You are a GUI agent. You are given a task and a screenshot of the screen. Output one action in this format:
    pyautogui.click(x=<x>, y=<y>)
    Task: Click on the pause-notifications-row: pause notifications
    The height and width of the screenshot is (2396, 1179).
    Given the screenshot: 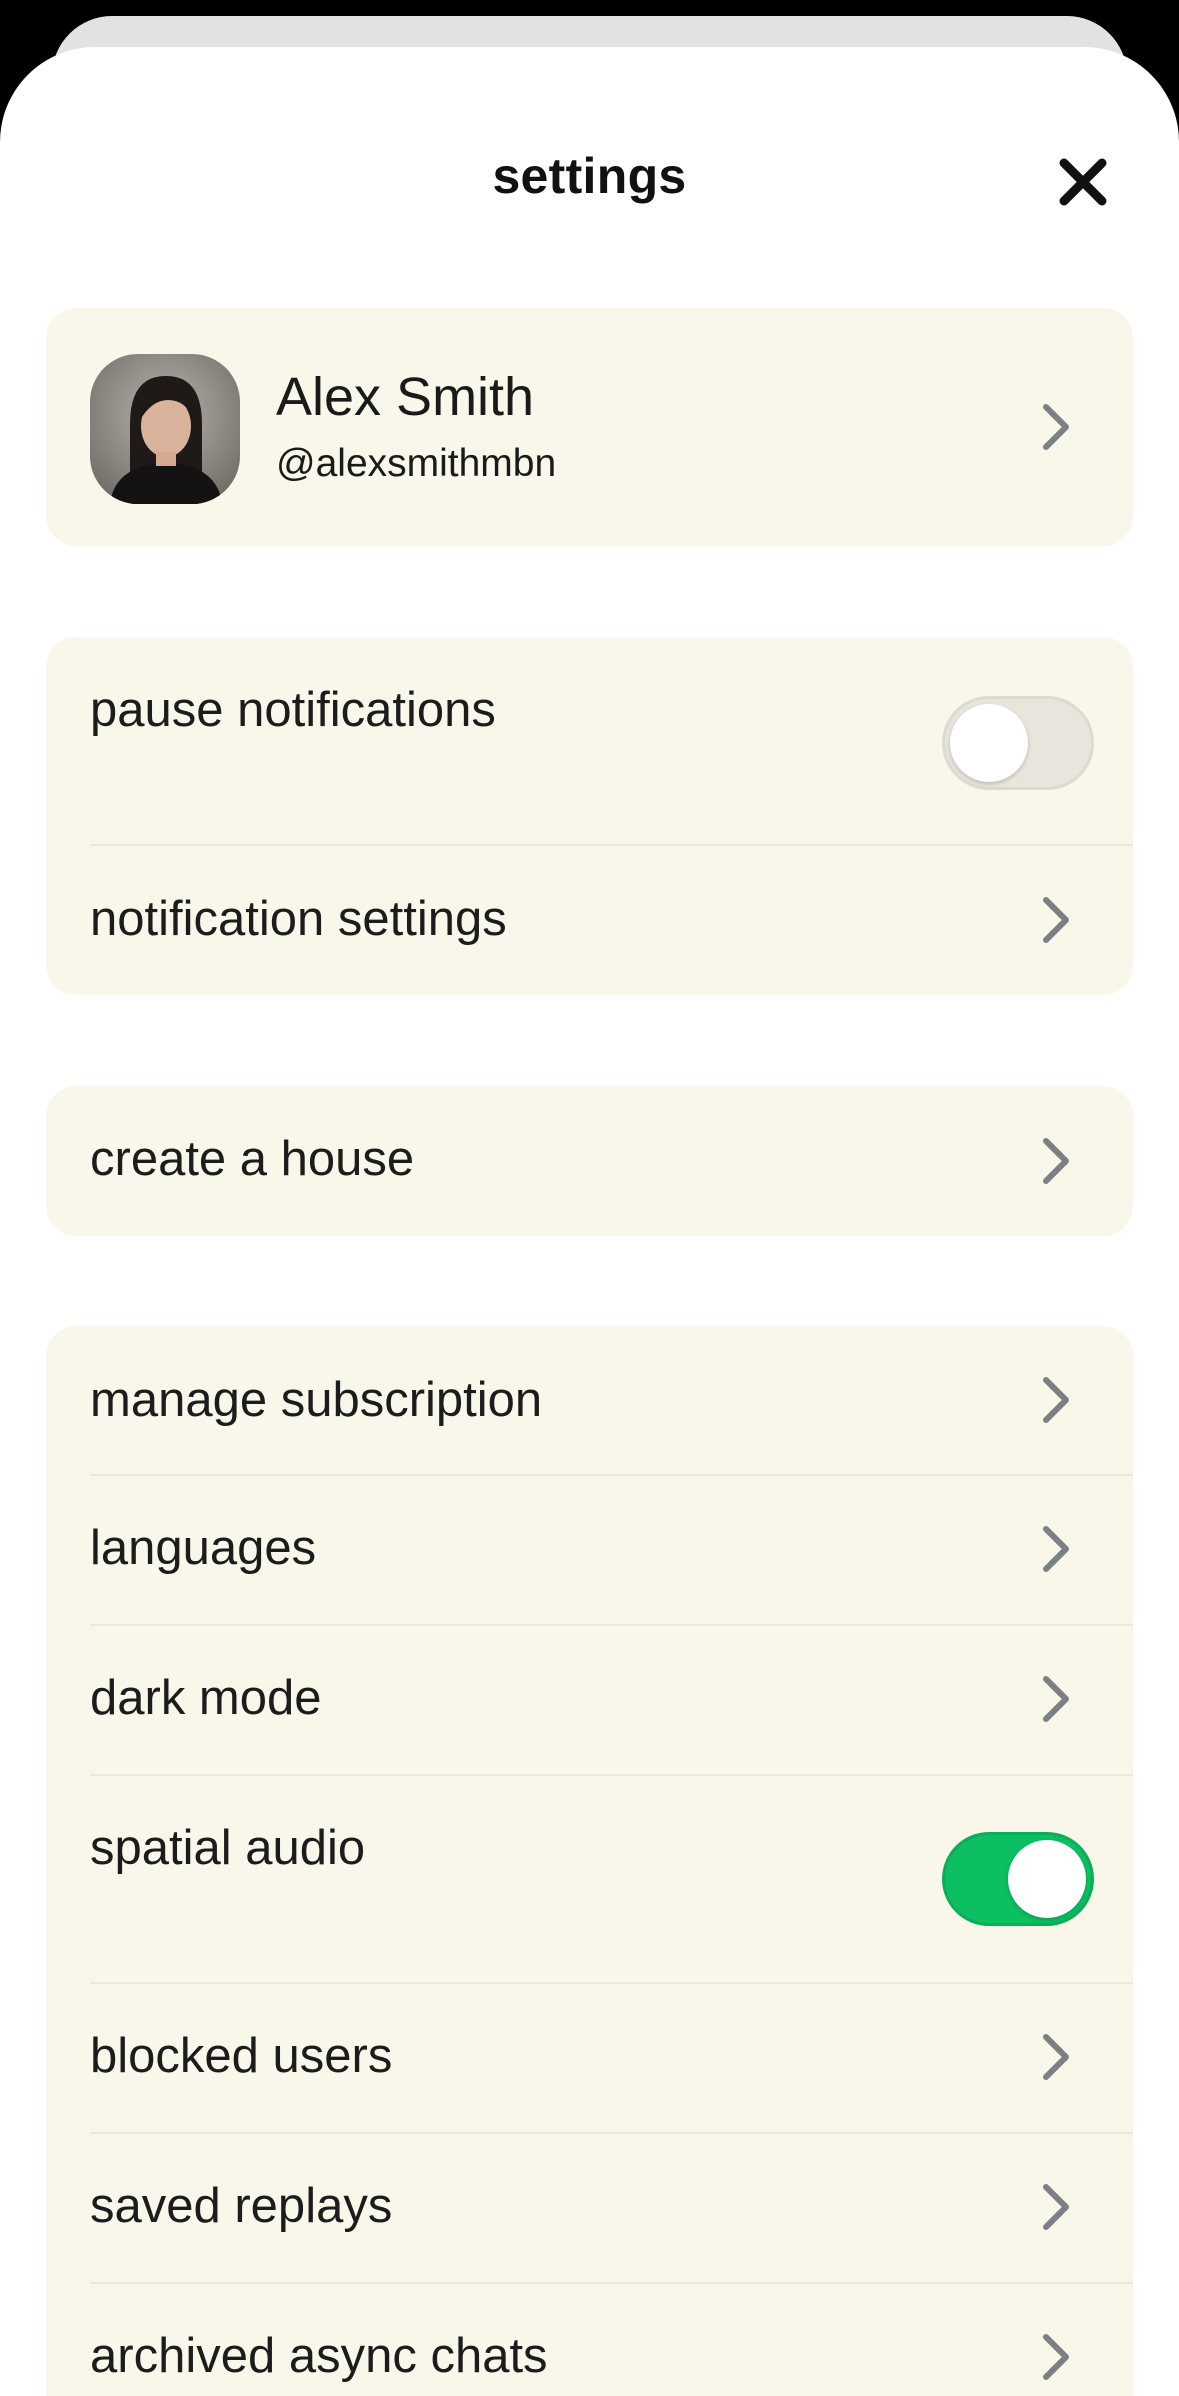 What is the action you would take?
    pyautogui.click(x=589, y=741)
    